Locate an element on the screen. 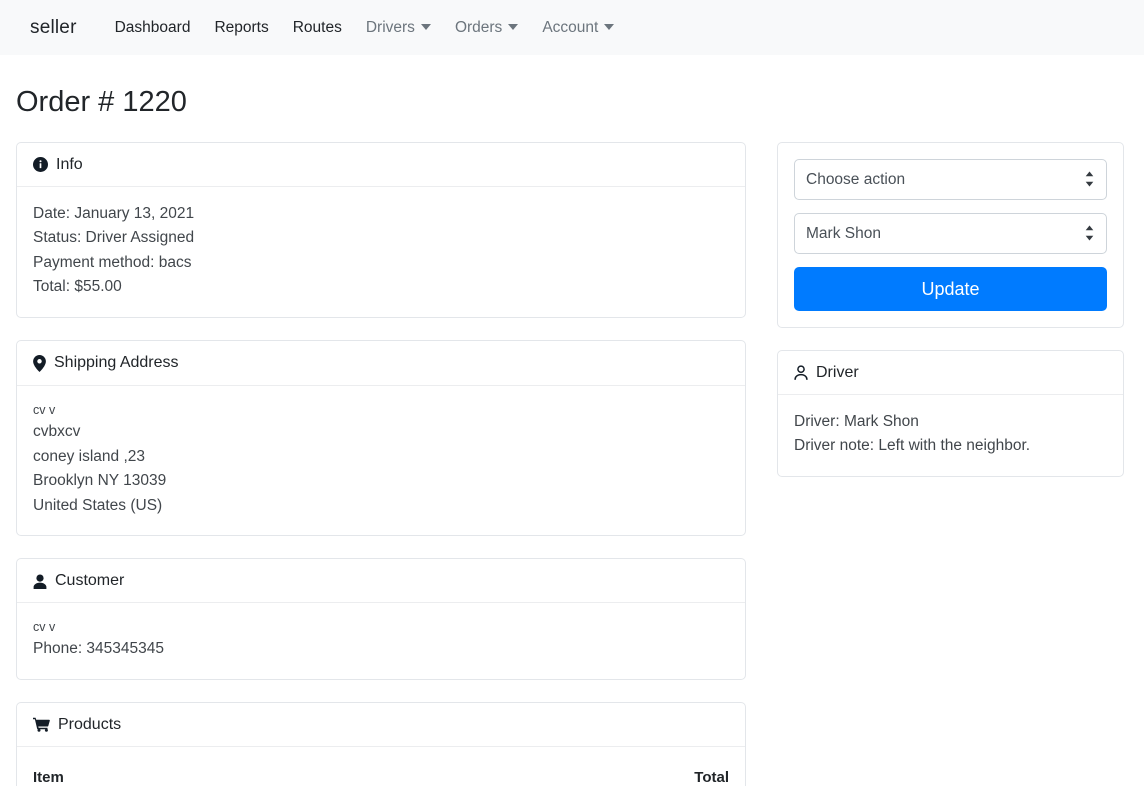 The height and width of the screenshot is (786, 1144). driver-select: Mark Shon is located at coordinates (950, 233).